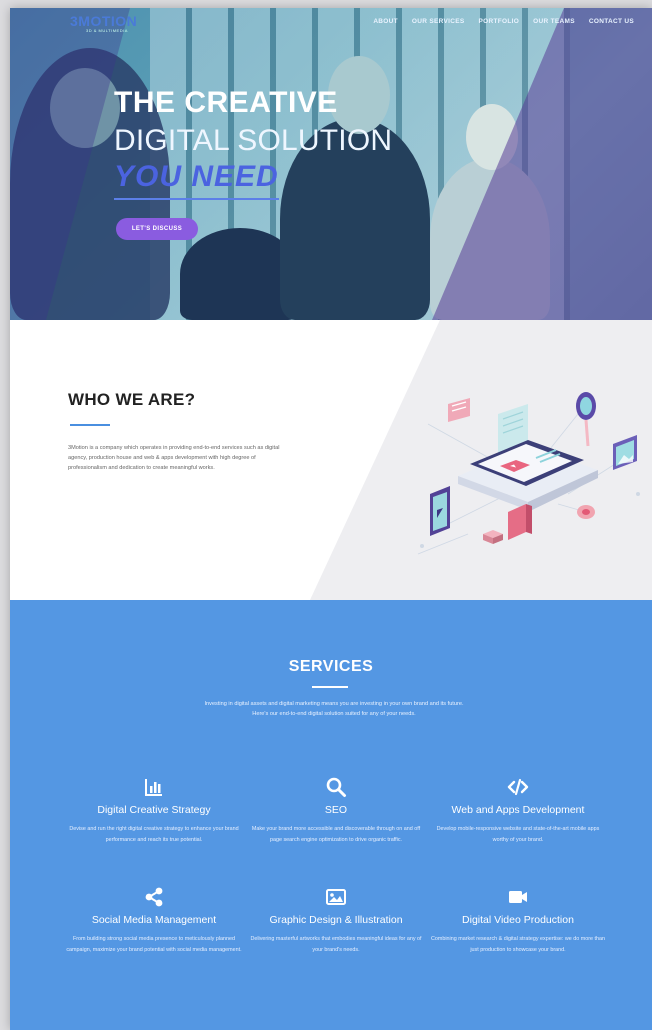 The image size is (652, 1030). I want to click on service-name: Digital Creative Strategy, so click(154, 810).